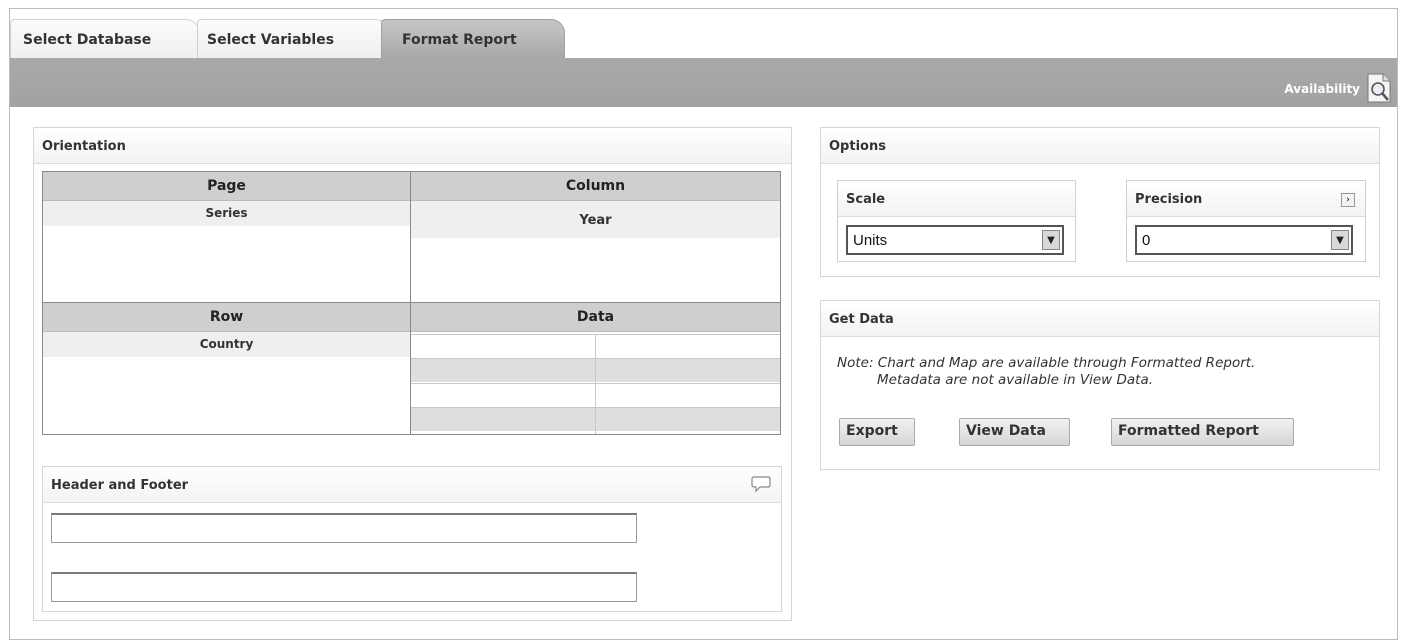 The height and width of the screenshot is (643, 1408). Describe the element at coordinates (1244, 240) in the screenshot. I see `precision-select: 0 ▼` at that location.